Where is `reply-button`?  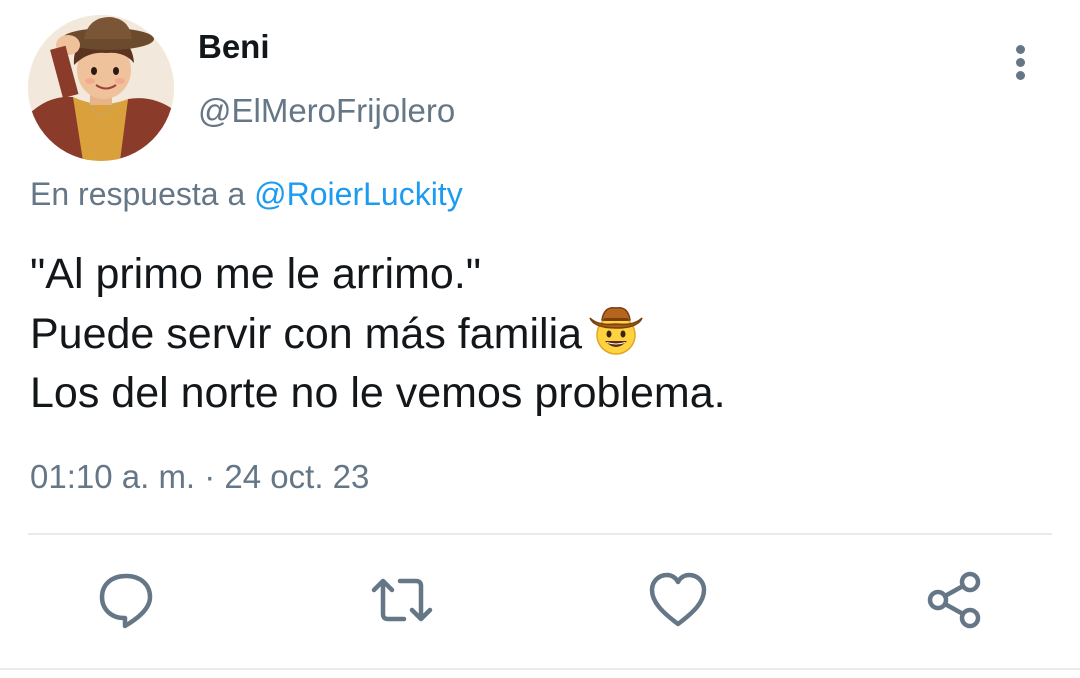
reply-button is located at coordinates (126, 600).